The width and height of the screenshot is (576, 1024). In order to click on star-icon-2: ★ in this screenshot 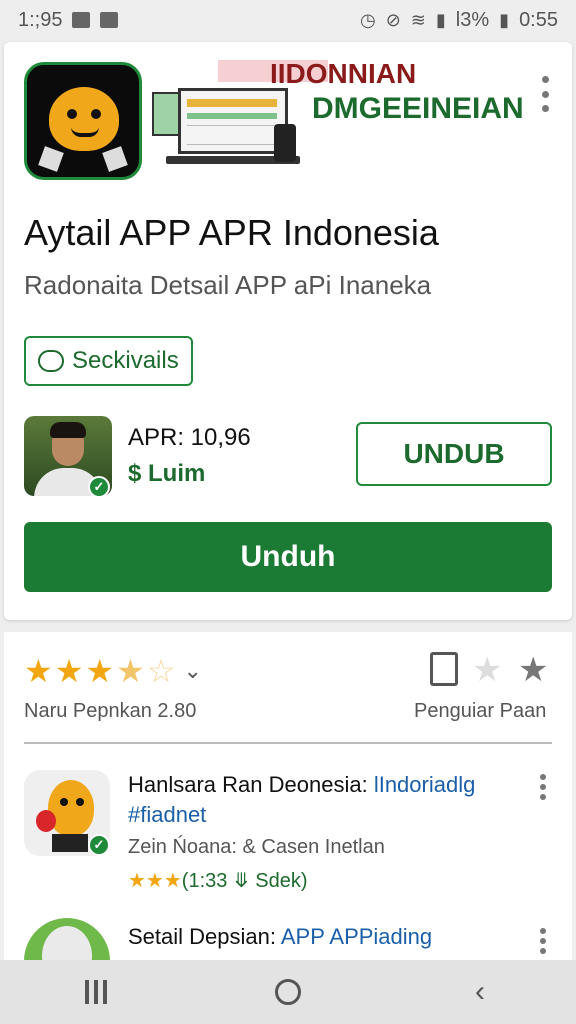, I will do `click(69, 671)`.